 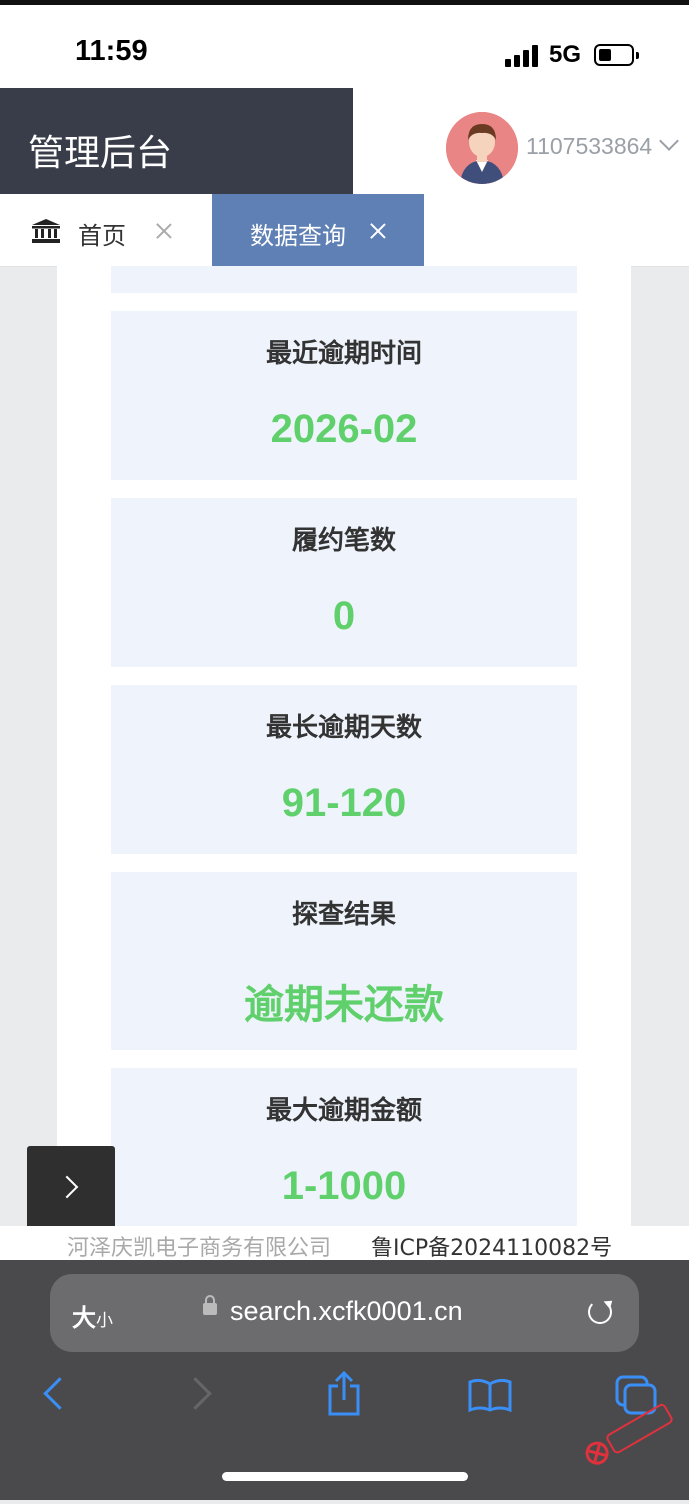 What do you see at coordinates (491, 1246) in the screenshot?
I see `icp-number: 鲁ICP备2024110082号` at bounding box center [491, 1246].